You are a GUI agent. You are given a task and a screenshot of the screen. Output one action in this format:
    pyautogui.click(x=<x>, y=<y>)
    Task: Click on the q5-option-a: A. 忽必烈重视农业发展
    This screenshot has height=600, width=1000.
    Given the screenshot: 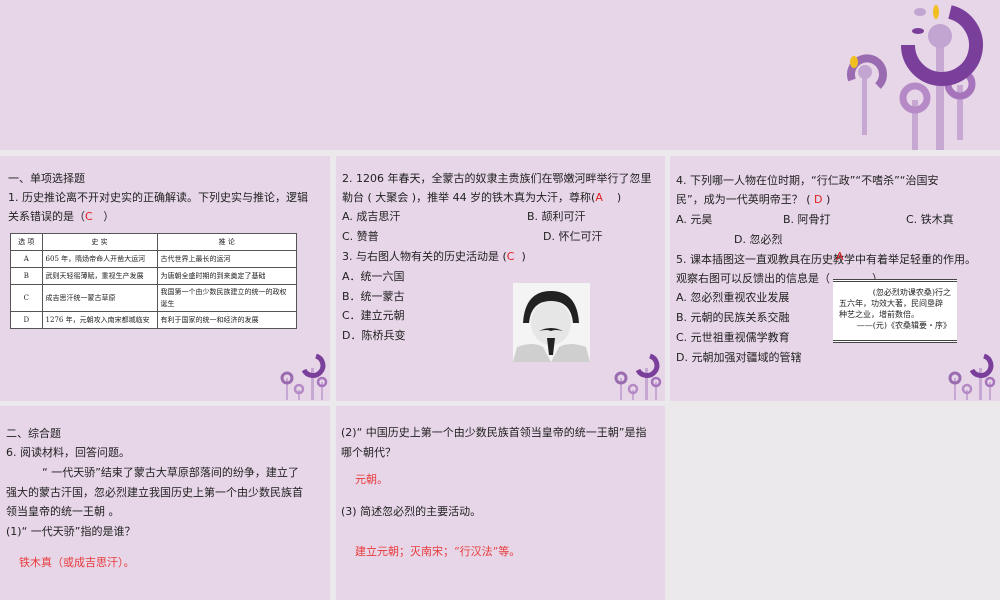 What is the action you would take?
    pyautogui.click(x=733, y=297)
    